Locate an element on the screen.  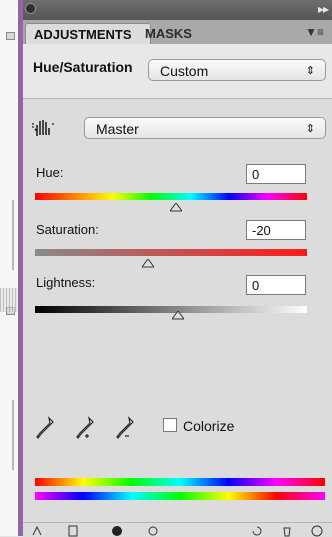
help-icon is located at coordinates (317, 531).